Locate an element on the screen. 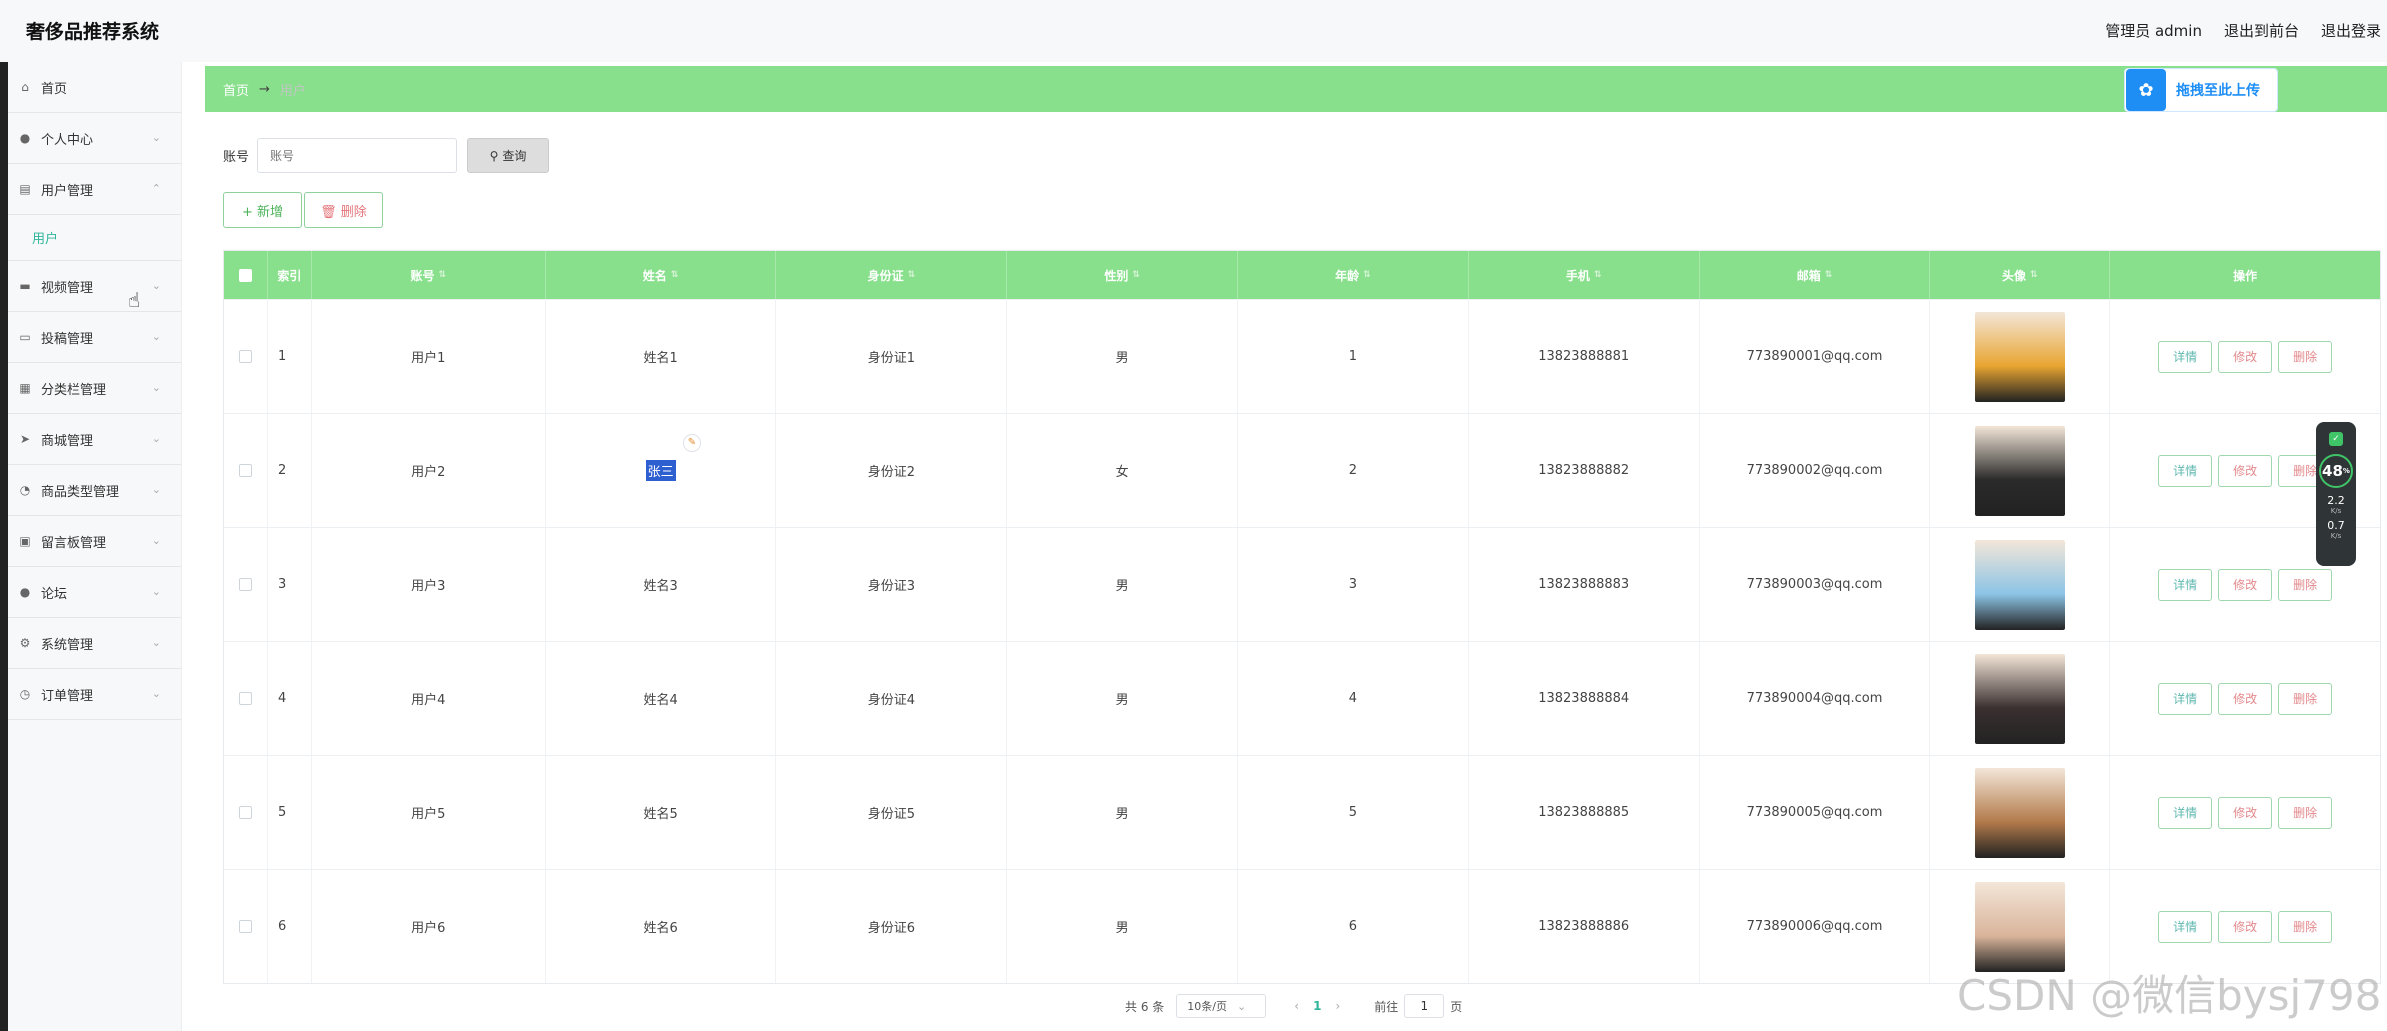  name-value: 张三 is located at coordinates (660, 470).